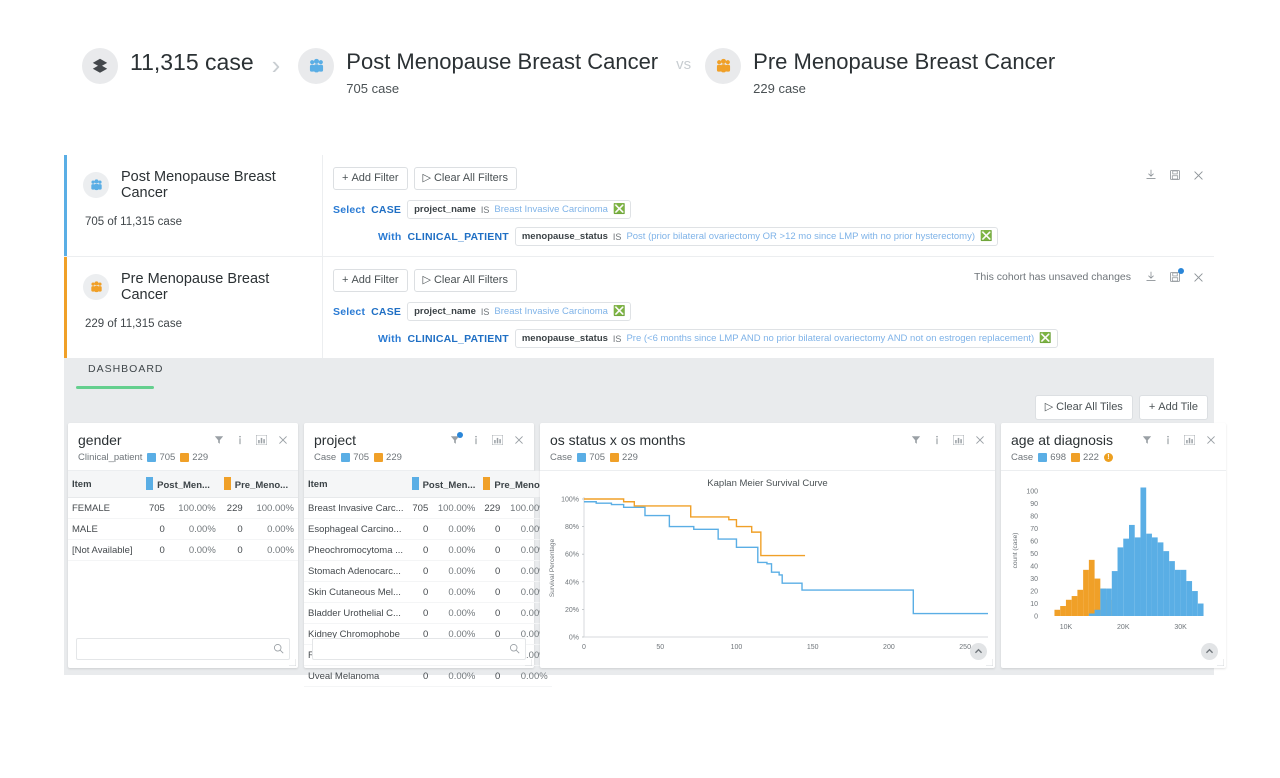 The width and height of the screenshot is (1280, 778). Describe the element at coordinates (779, 88) in the screenshot. I see `cohort-b-subtitle: 229 case` at that location.